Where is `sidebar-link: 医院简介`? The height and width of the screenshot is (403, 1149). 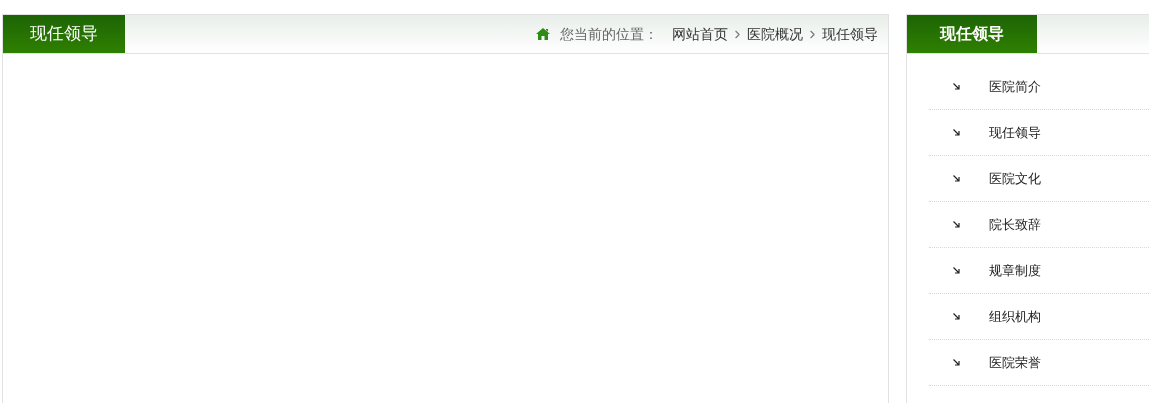 sidebar-link: 医院简介 is located at coordinates (1015, 86).